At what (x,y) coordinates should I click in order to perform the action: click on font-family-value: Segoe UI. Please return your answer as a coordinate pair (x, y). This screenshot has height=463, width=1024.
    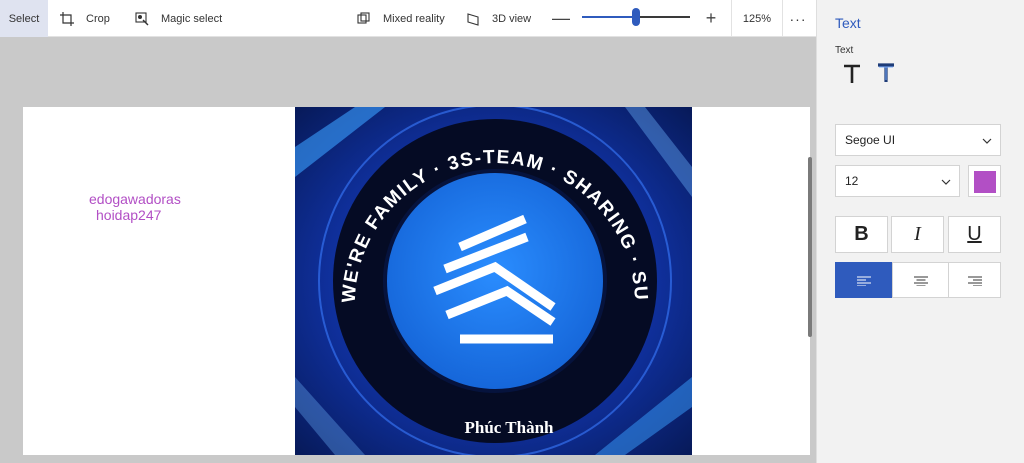
    Looking at the image, I should click on (870, 140).